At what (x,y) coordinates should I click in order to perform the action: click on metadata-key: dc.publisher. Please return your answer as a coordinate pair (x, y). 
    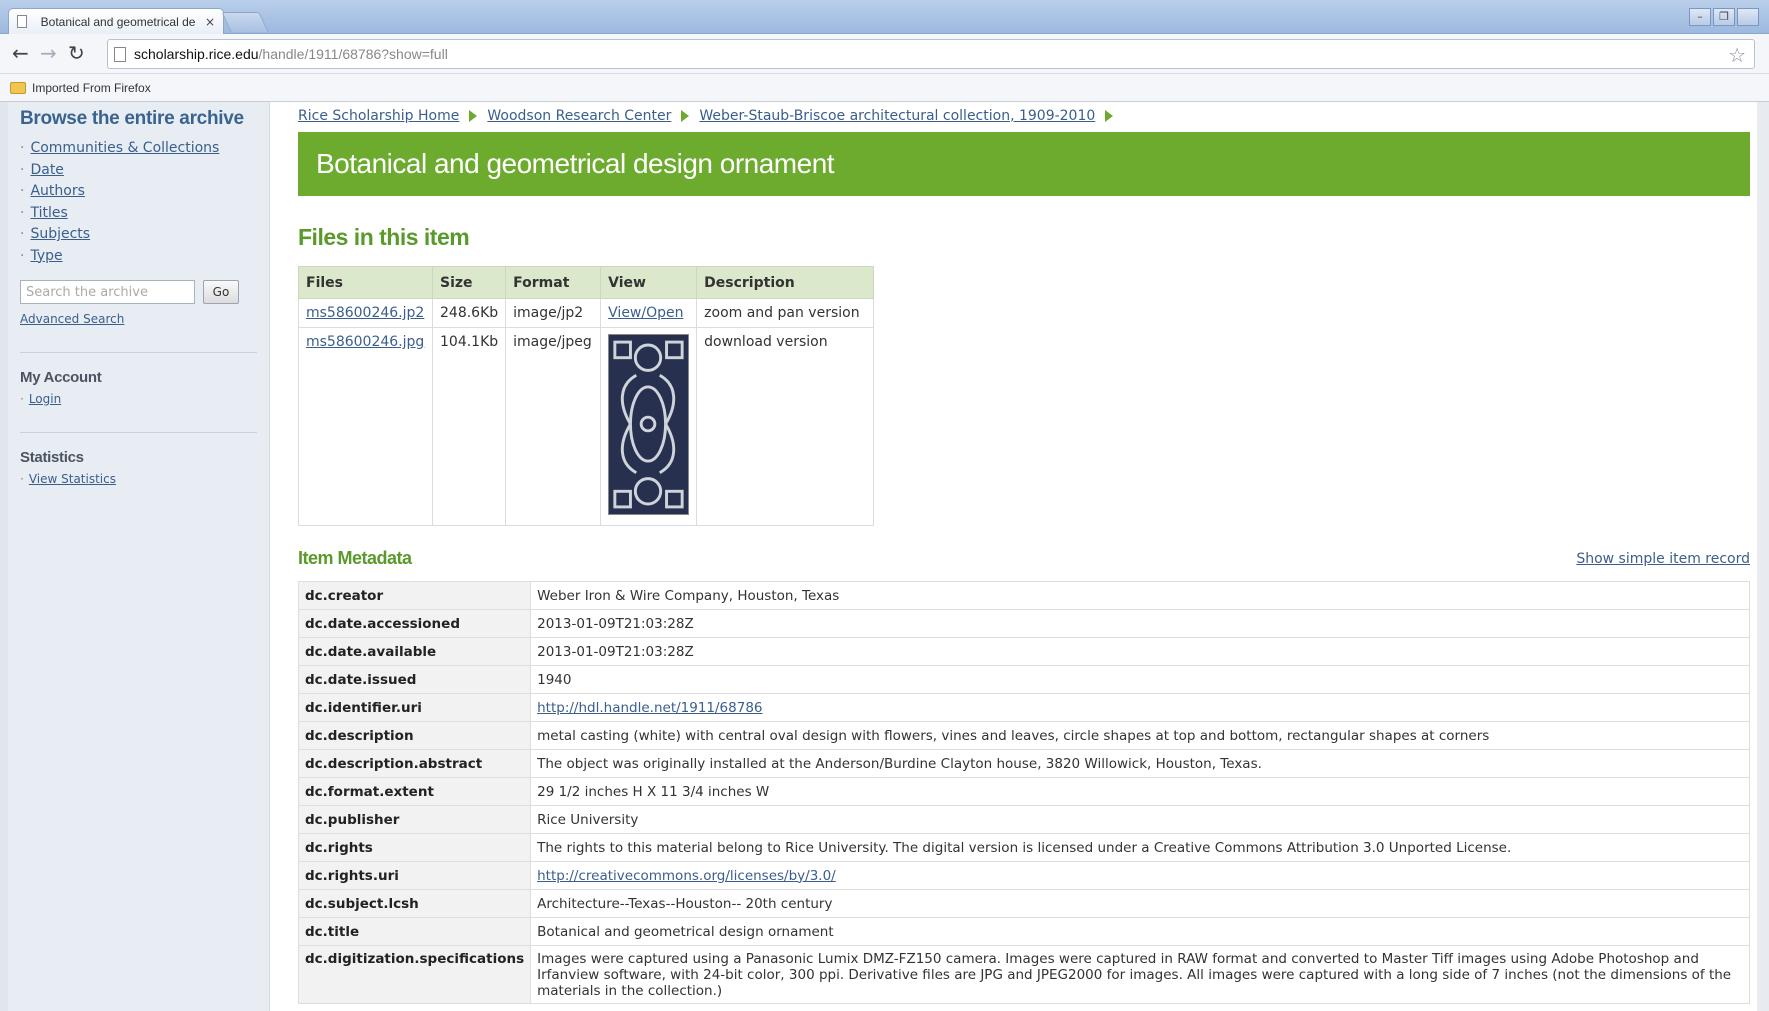
    Looking at the image, I should click on (414, 819).